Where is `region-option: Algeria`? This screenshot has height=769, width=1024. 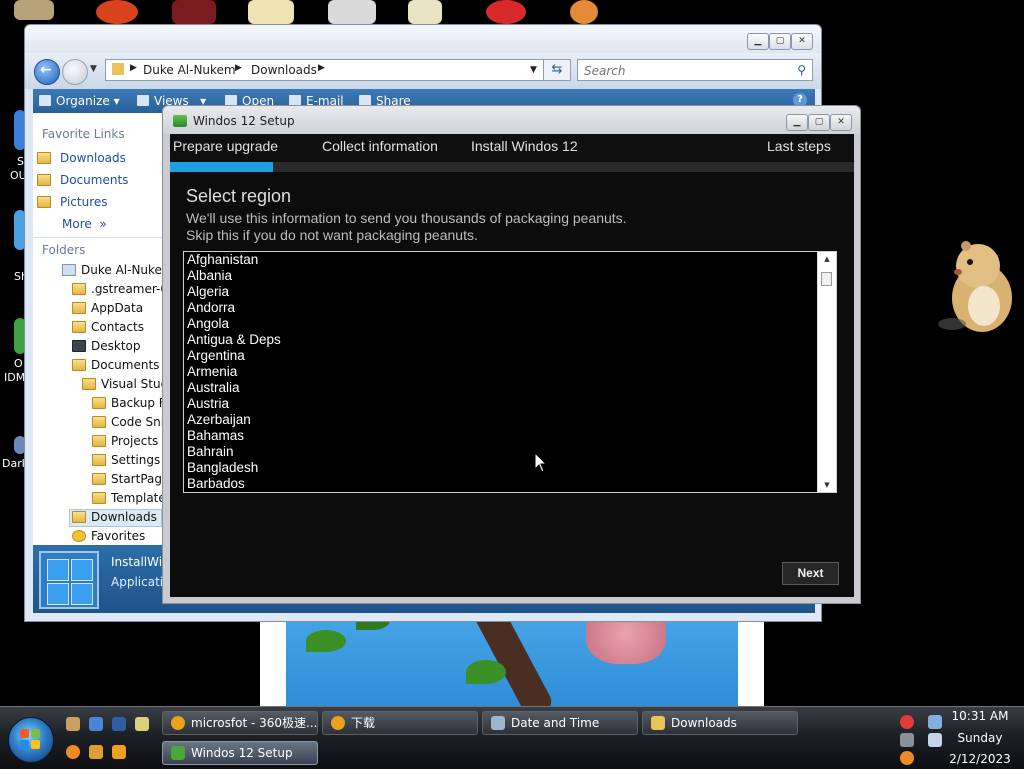
region-option: Algeria is located at coordinates (502, 292).